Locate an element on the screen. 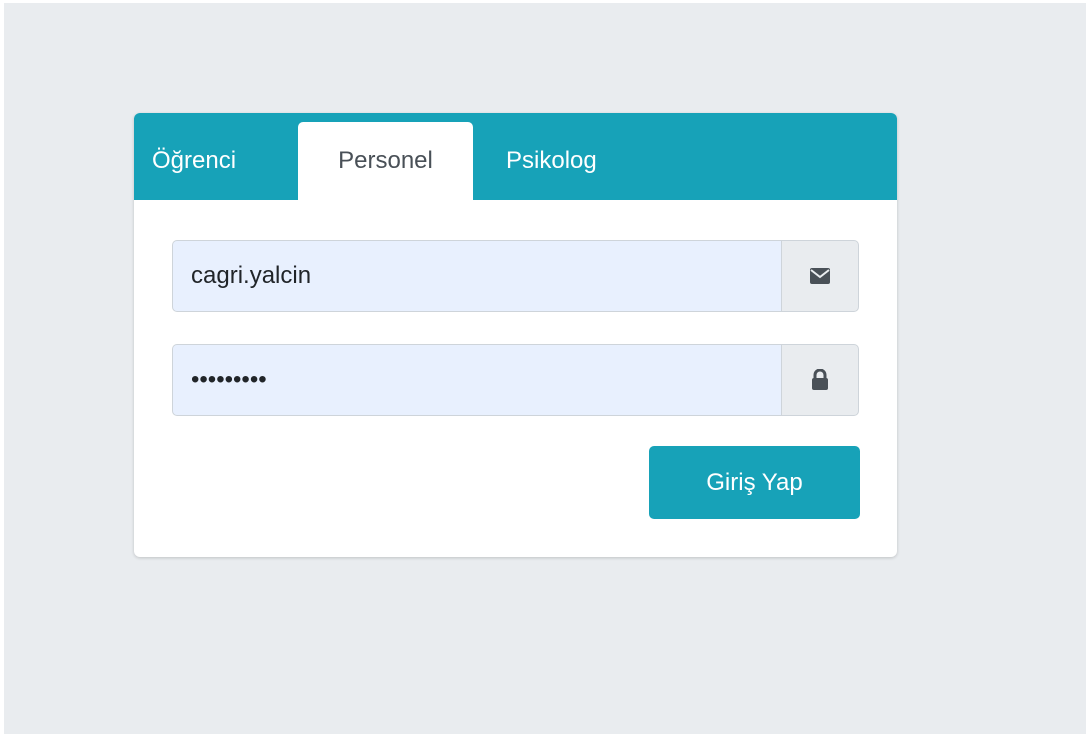 The image size is (1086, 737). username-input-group is located at coordinates (515, 276).